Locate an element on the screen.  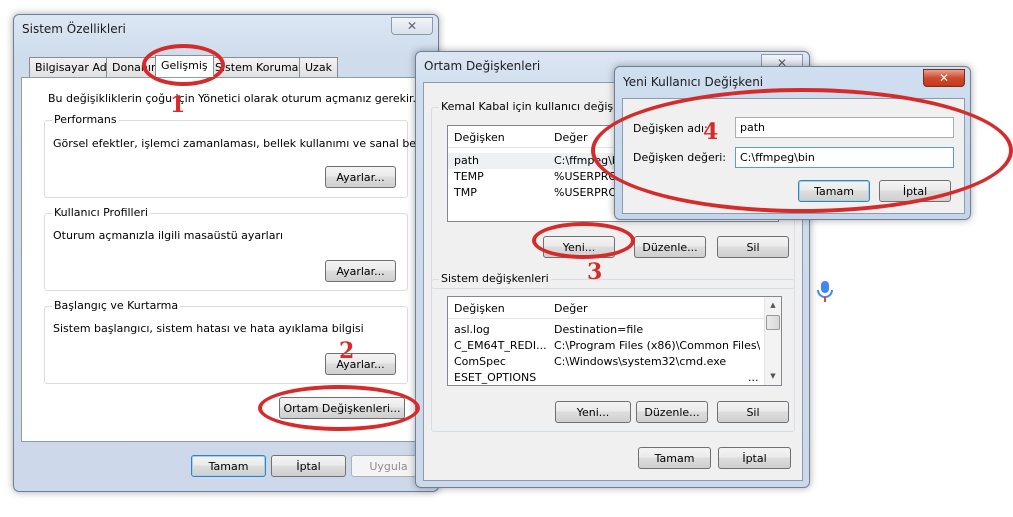
row-variable: asl.log is located at coordinates (472, 329).